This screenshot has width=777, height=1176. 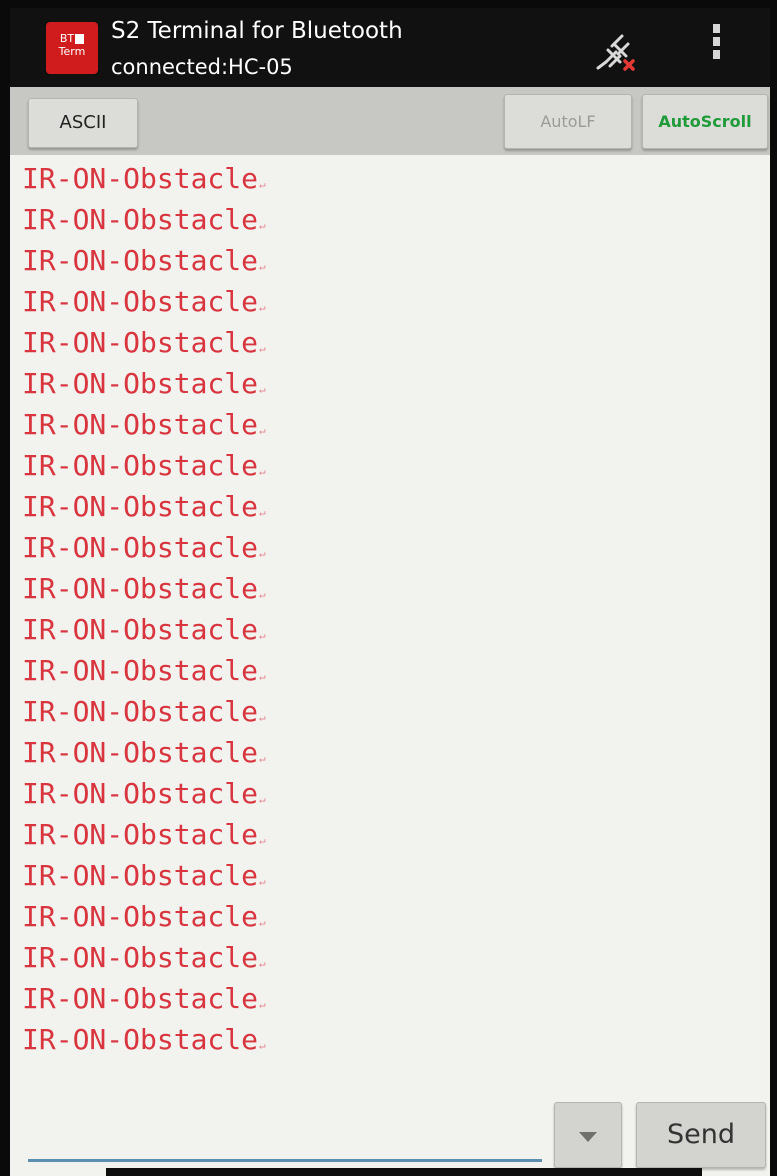 I want to click on overflow-menu-icon, so click(x=716, y=48).